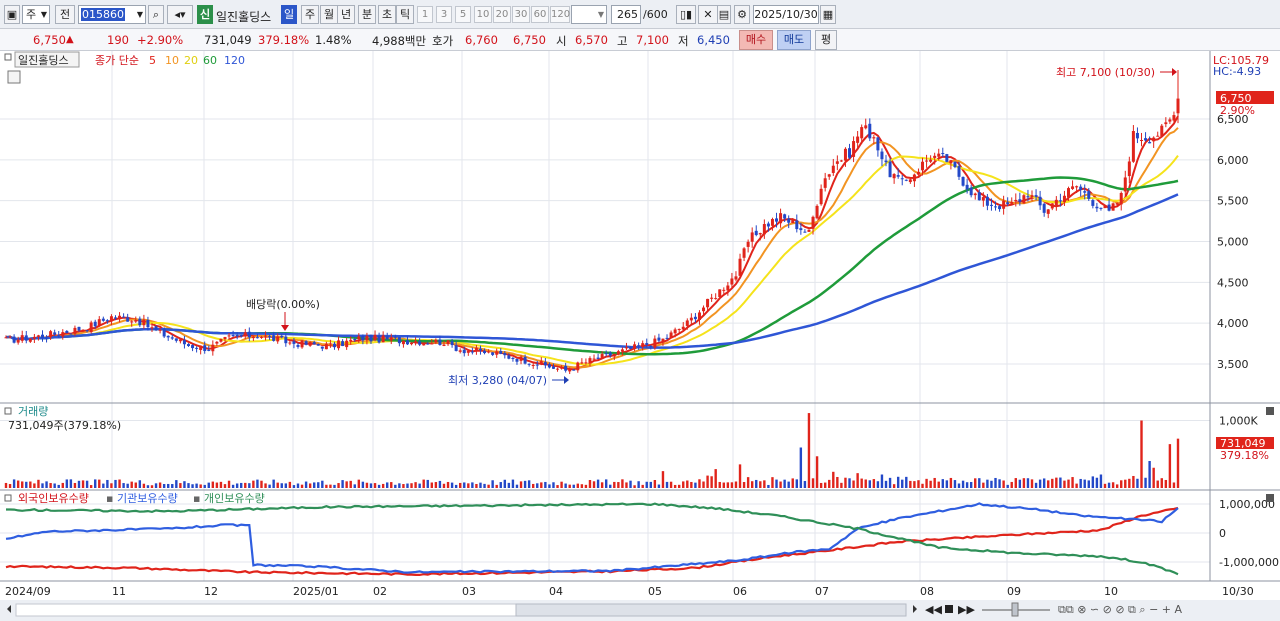 This screenshot has width=1280, height=621. Describe the element at coordinates (118, 40) in the screenshot. I see `change-value: 190` at that location.